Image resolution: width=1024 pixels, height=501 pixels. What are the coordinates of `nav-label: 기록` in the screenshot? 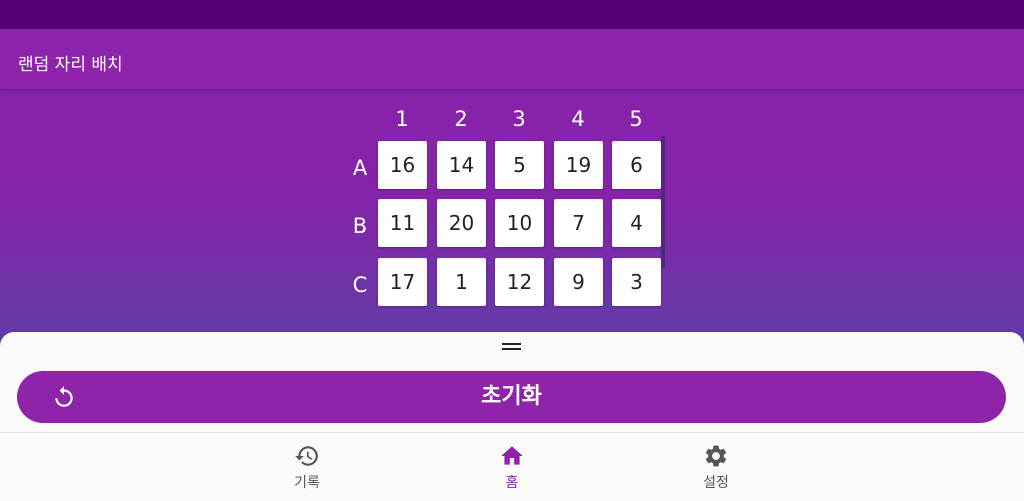 It's located at (307, 483).